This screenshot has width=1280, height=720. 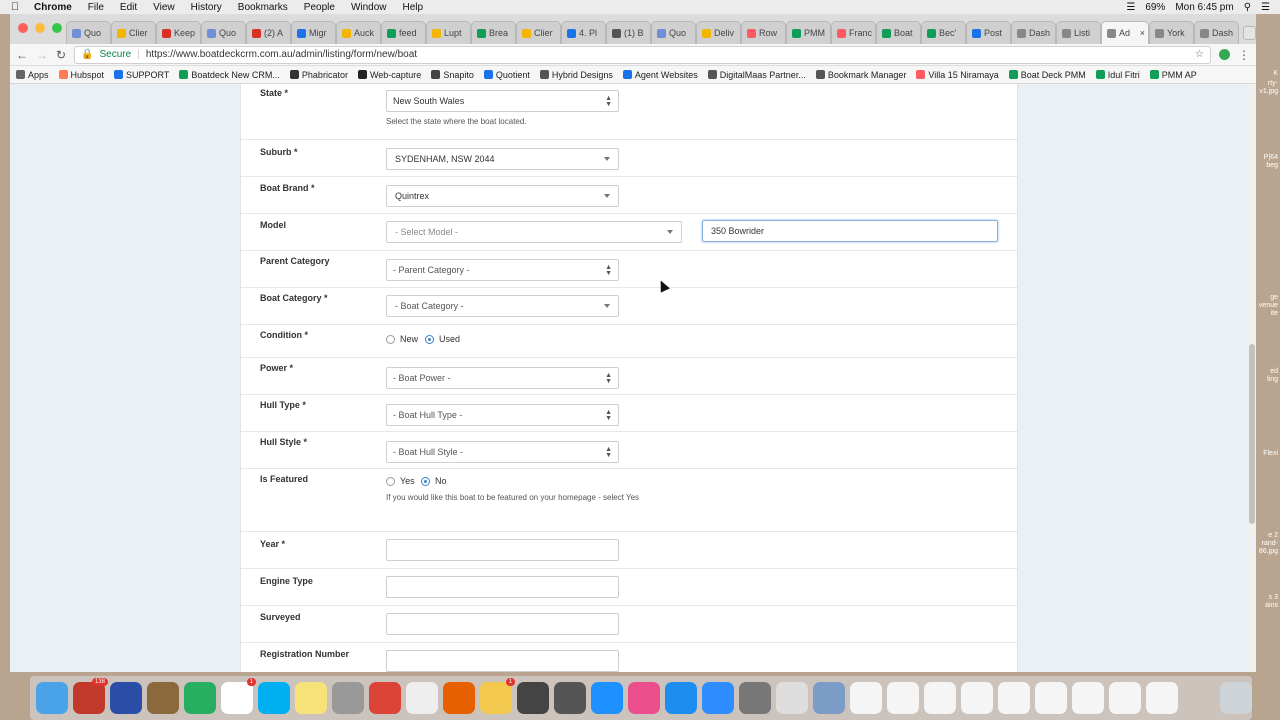 I want to click on sheets-icon, so click(x=200, y=698).